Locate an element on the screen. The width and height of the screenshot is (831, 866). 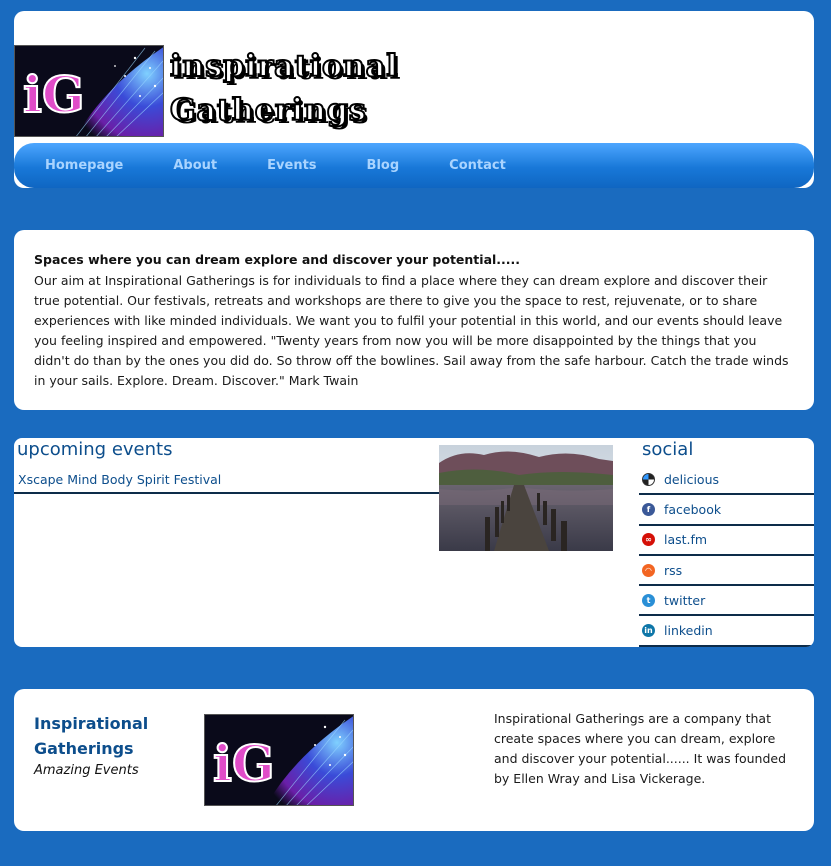
nav-homepage: Homepage is located at coordinates (84, 165).